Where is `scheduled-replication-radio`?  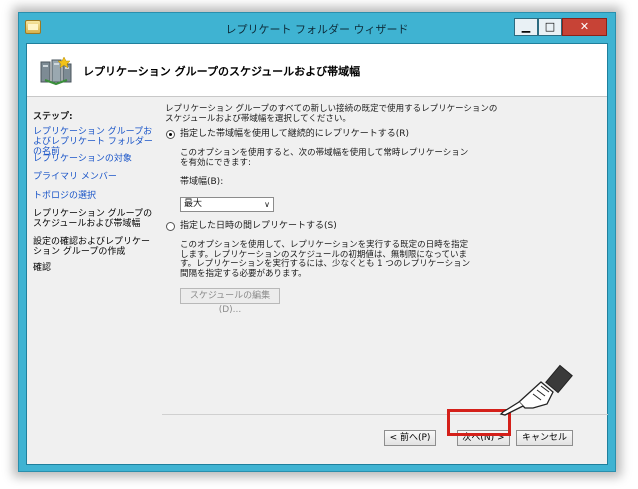
scheduled-replication-radio is located at coordinates (170, 226).